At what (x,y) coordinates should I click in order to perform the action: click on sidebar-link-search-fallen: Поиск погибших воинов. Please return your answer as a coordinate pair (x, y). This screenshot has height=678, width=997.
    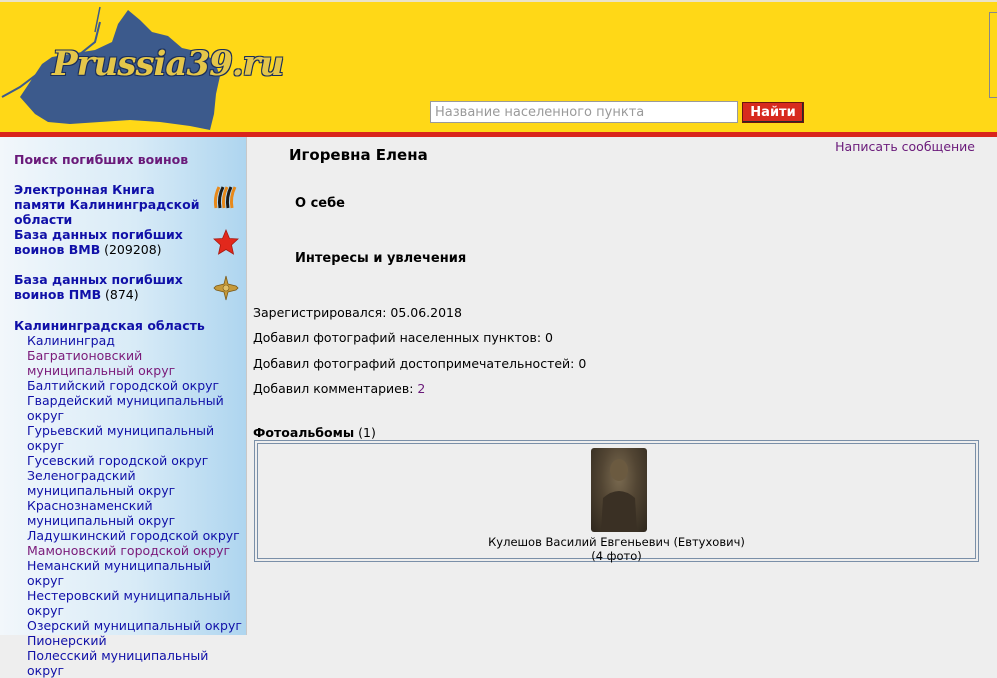
    Looking at the image, I should click on (101, 159).